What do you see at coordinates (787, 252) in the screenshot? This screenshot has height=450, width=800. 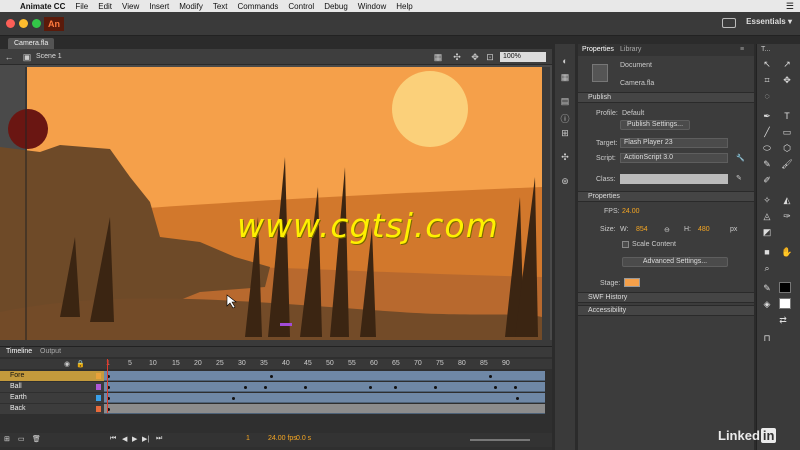 I see `hand-tool-icon: ✋` at bounding box center [787, 252].